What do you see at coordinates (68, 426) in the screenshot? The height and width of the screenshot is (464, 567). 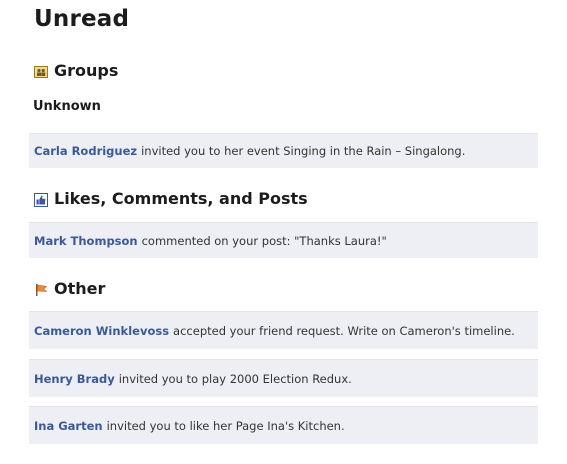 I see `actor-link: Ina Garten` at bounding box center [68, 426].